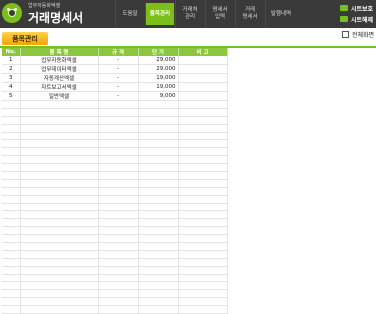  Describe the element at coordinates (59, 87) in the screenshot. I see `cell-name: 자트보고서엑셀` at that location.